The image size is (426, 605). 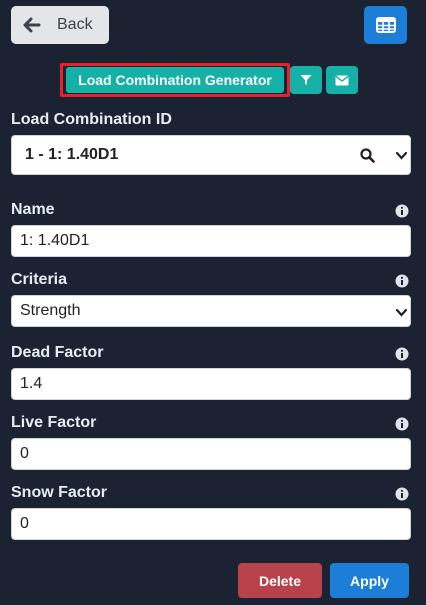 What do you see at coordinates (39, 279) in the screenshot?
I see `criteria-label: Criteria` at bounding box center [39, 279].